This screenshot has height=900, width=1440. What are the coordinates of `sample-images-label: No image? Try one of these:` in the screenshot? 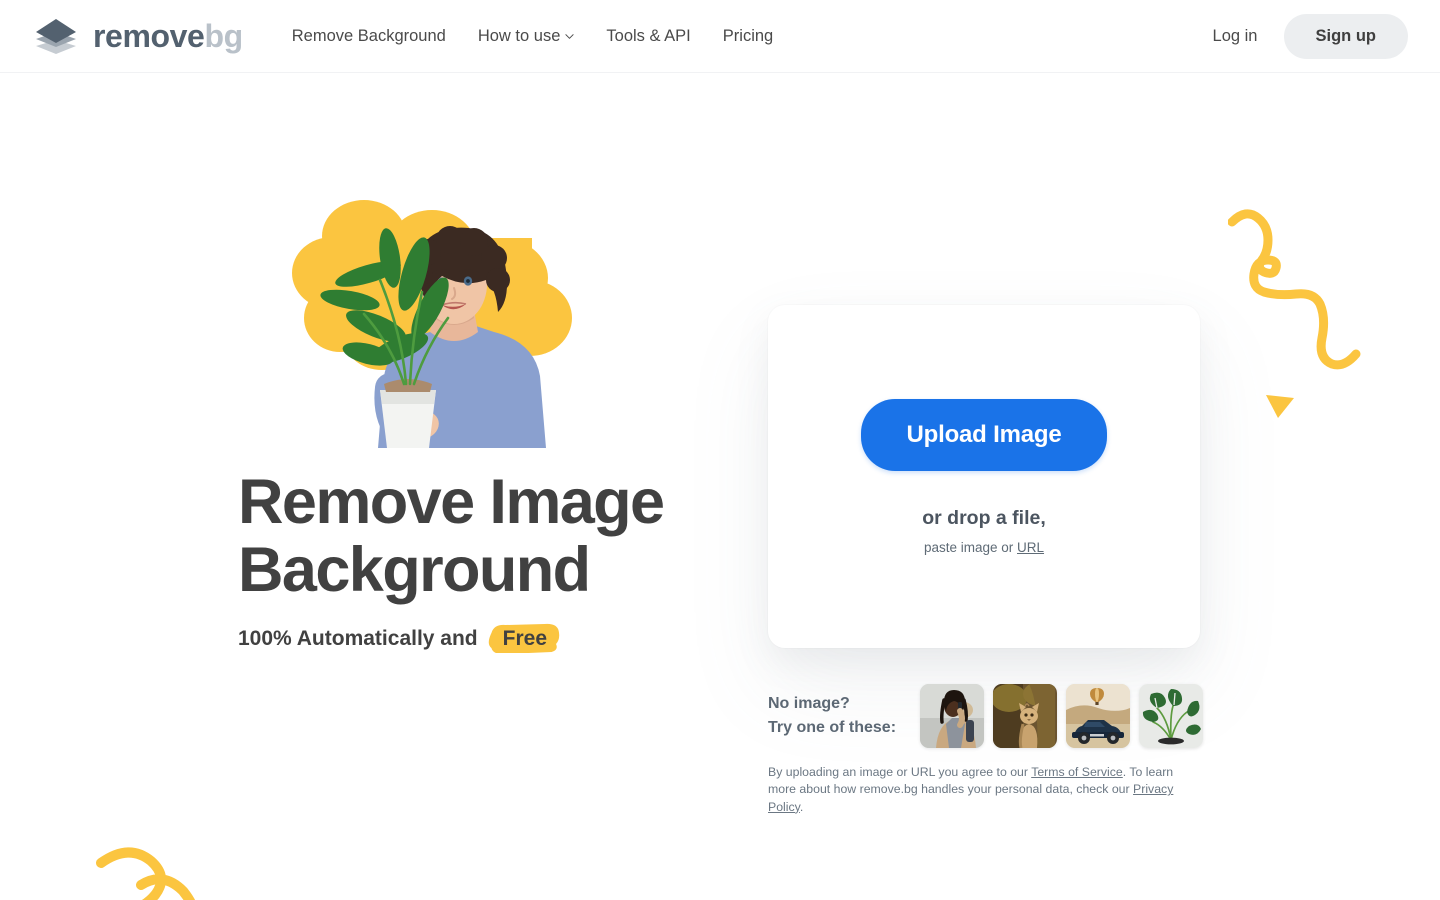 It's located at (844, 716).